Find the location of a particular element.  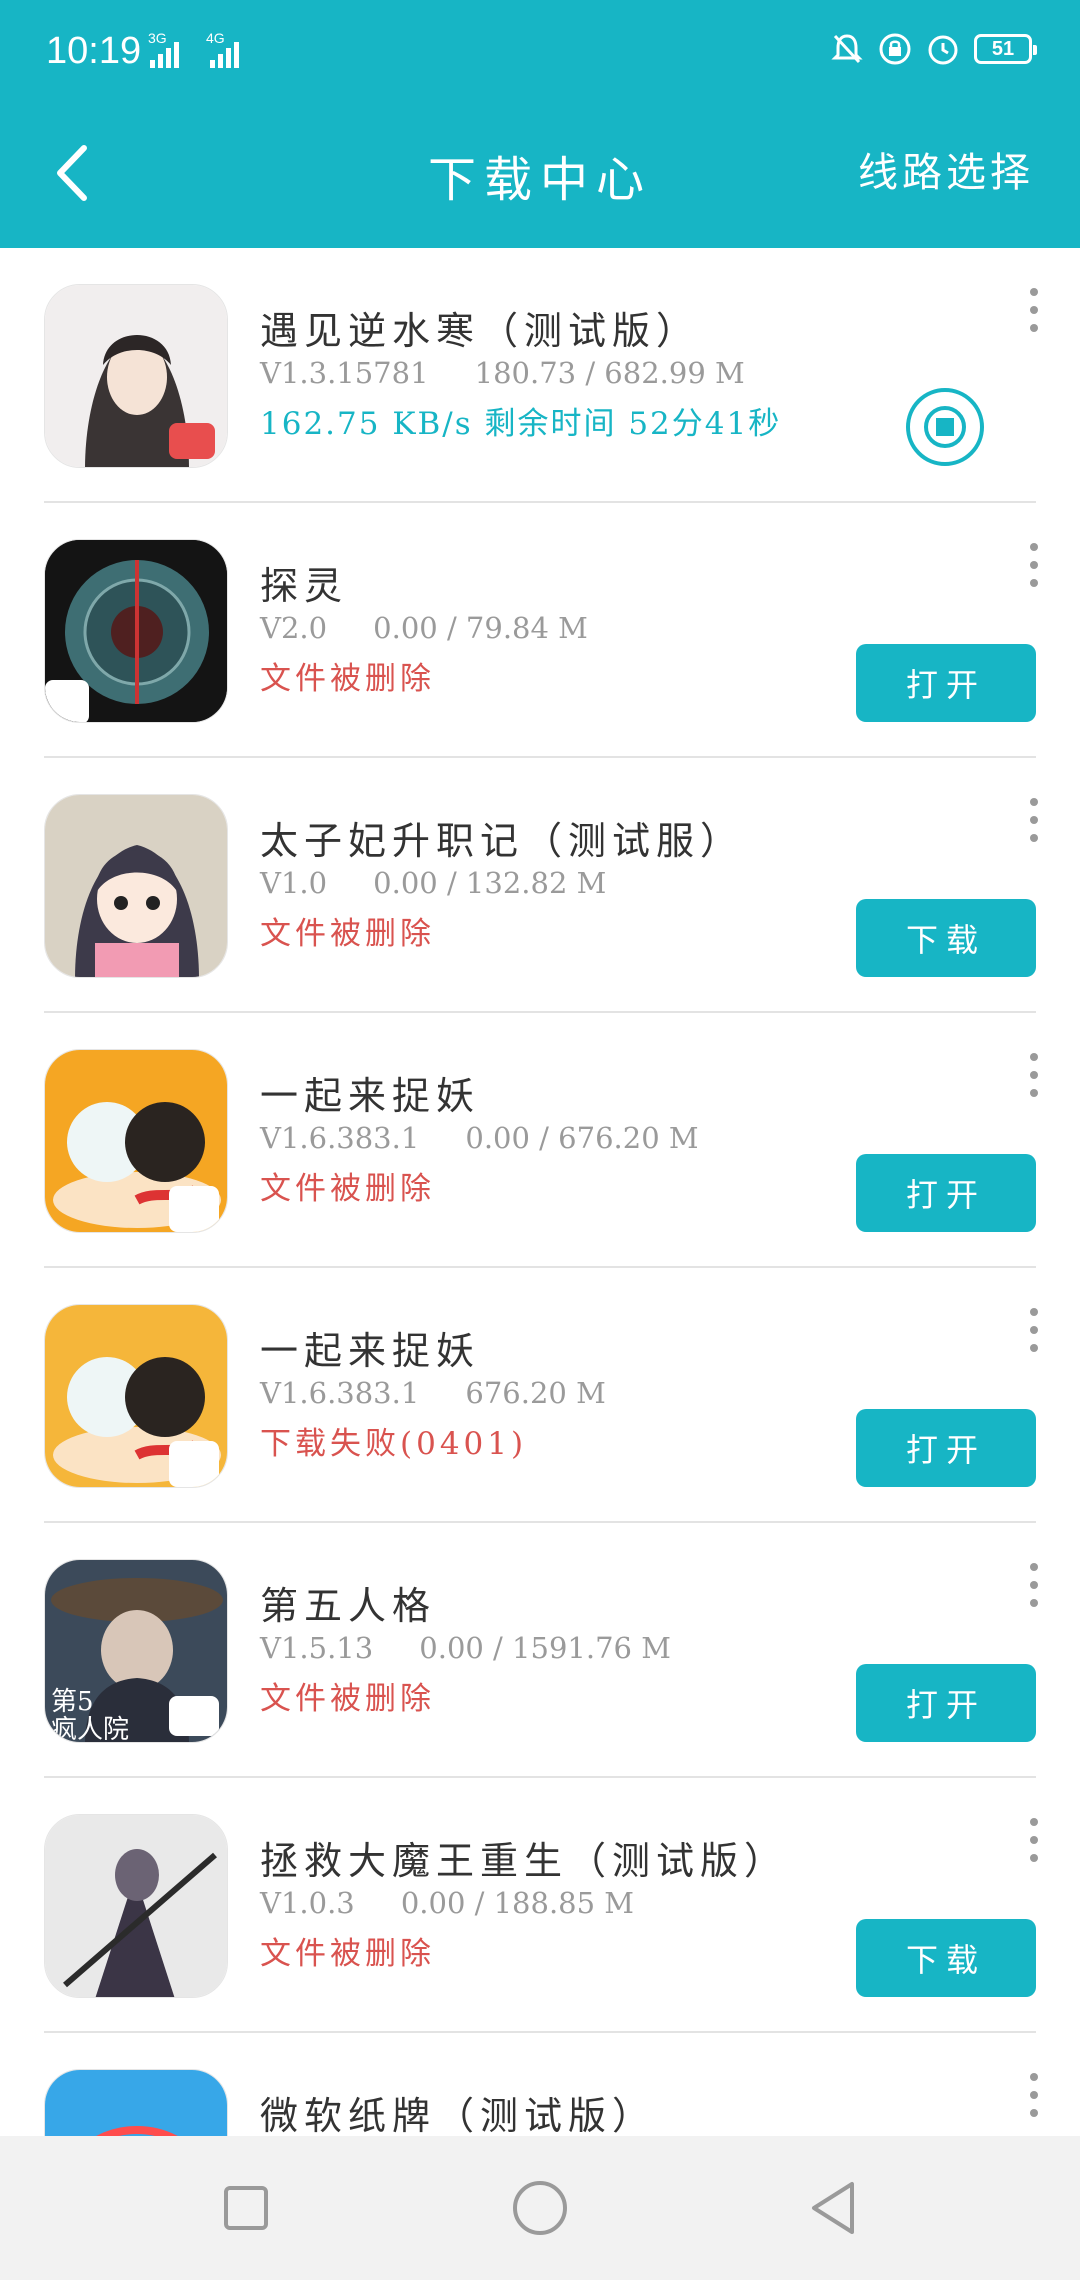

app-name: 微软纸牌（测试版） is located at coordinates (458, 2115).